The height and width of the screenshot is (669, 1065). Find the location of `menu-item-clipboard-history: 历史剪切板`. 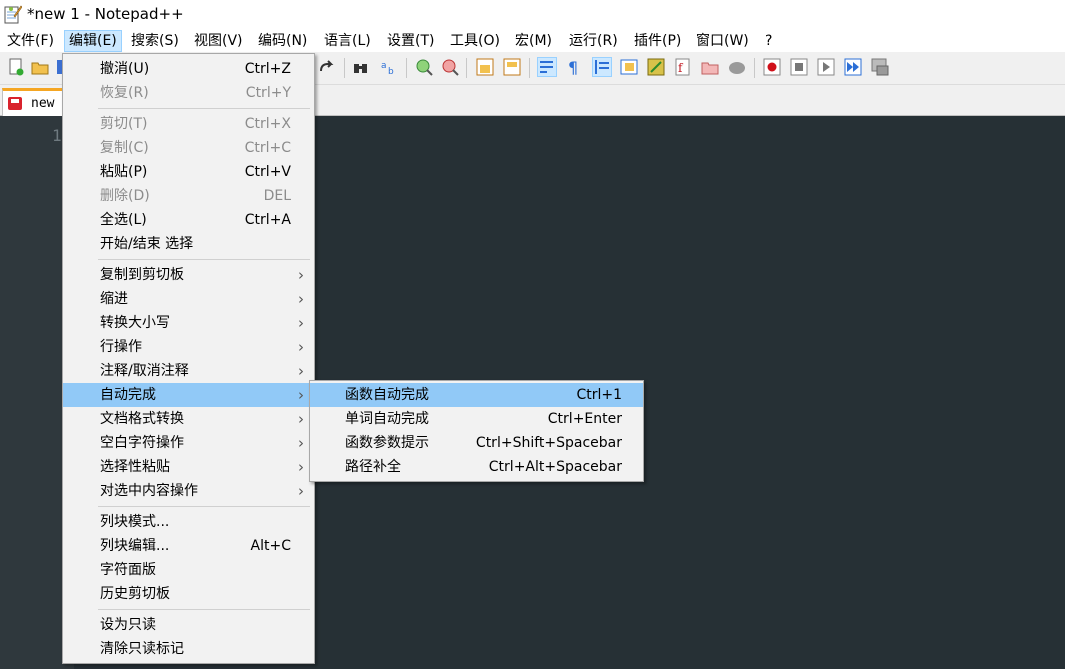

menu-item-clipboard-history: 历史剪切板 is located at coordinates (188, 594).